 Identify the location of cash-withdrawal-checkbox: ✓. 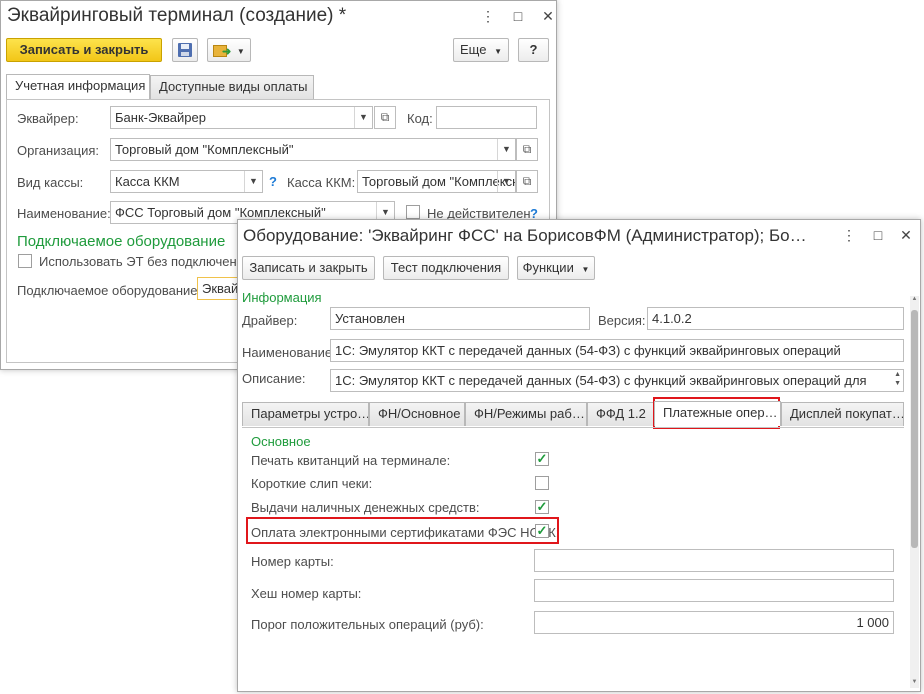
(542, 507).